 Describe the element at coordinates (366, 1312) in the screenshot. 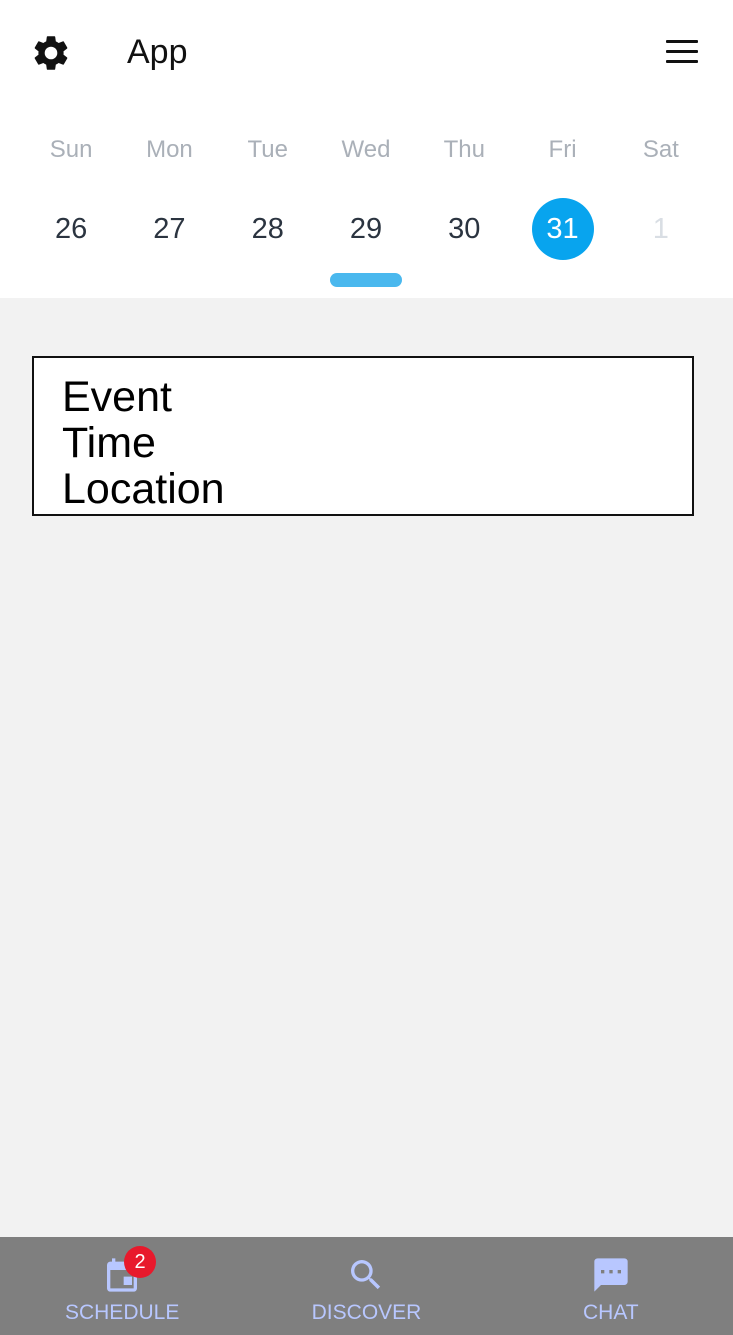

I see `tab-label: DISCOVER` at that location.